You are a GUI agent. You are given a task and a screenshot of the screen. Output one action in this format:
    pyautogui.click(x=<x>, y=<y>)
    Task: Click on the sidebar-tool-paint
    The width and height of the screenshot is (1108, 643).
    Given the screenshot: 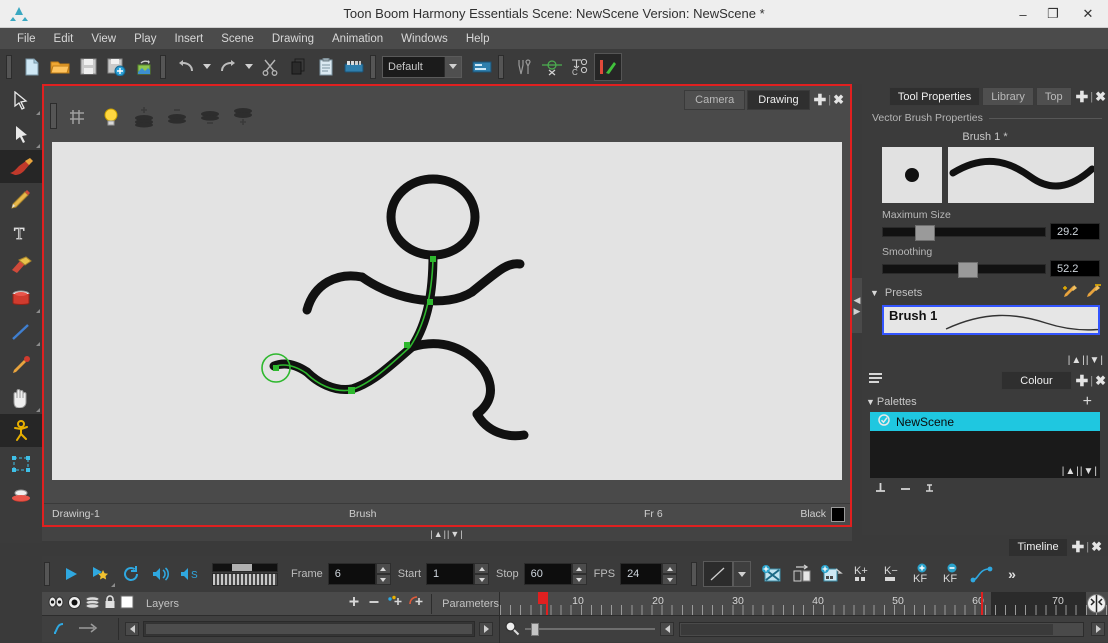 What is the action you would take?
    pyautogui.click(x=21, y=298)
    